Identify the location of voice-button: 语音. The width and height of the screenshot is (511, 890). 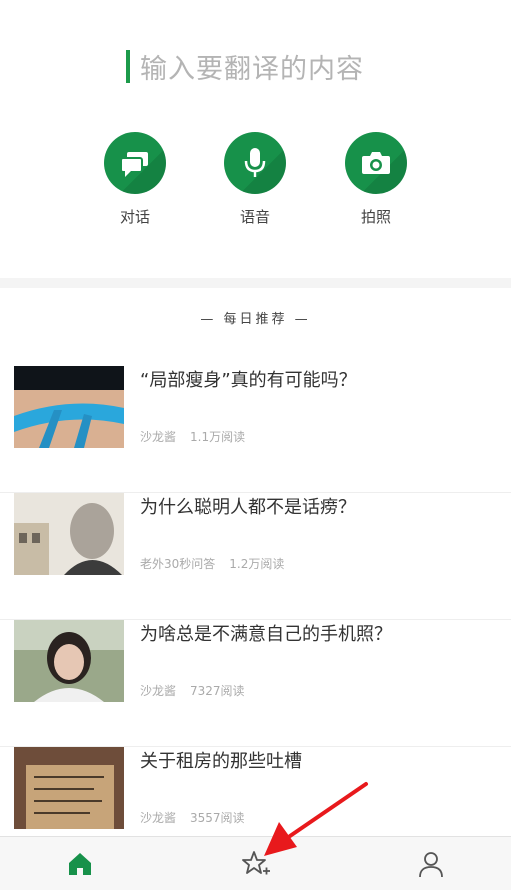
(255, 179).